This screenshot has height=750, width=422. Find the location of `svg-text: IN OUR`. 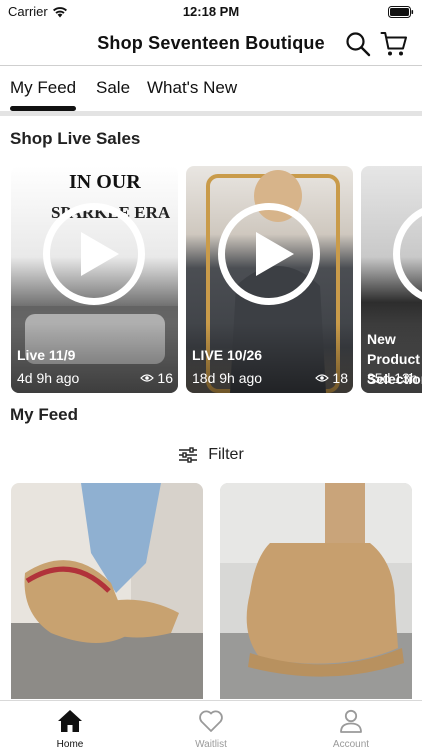

svg-text: IN OUR is located at coordinates (105, 182).